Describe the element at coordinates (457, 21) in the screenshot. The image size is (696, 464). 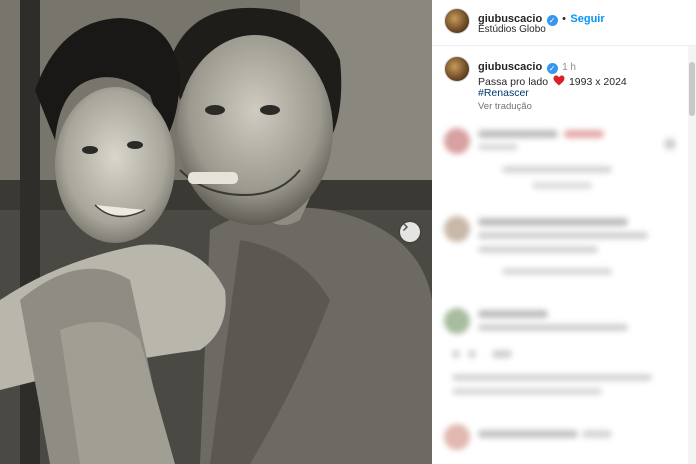
I see `avatar` at that location.